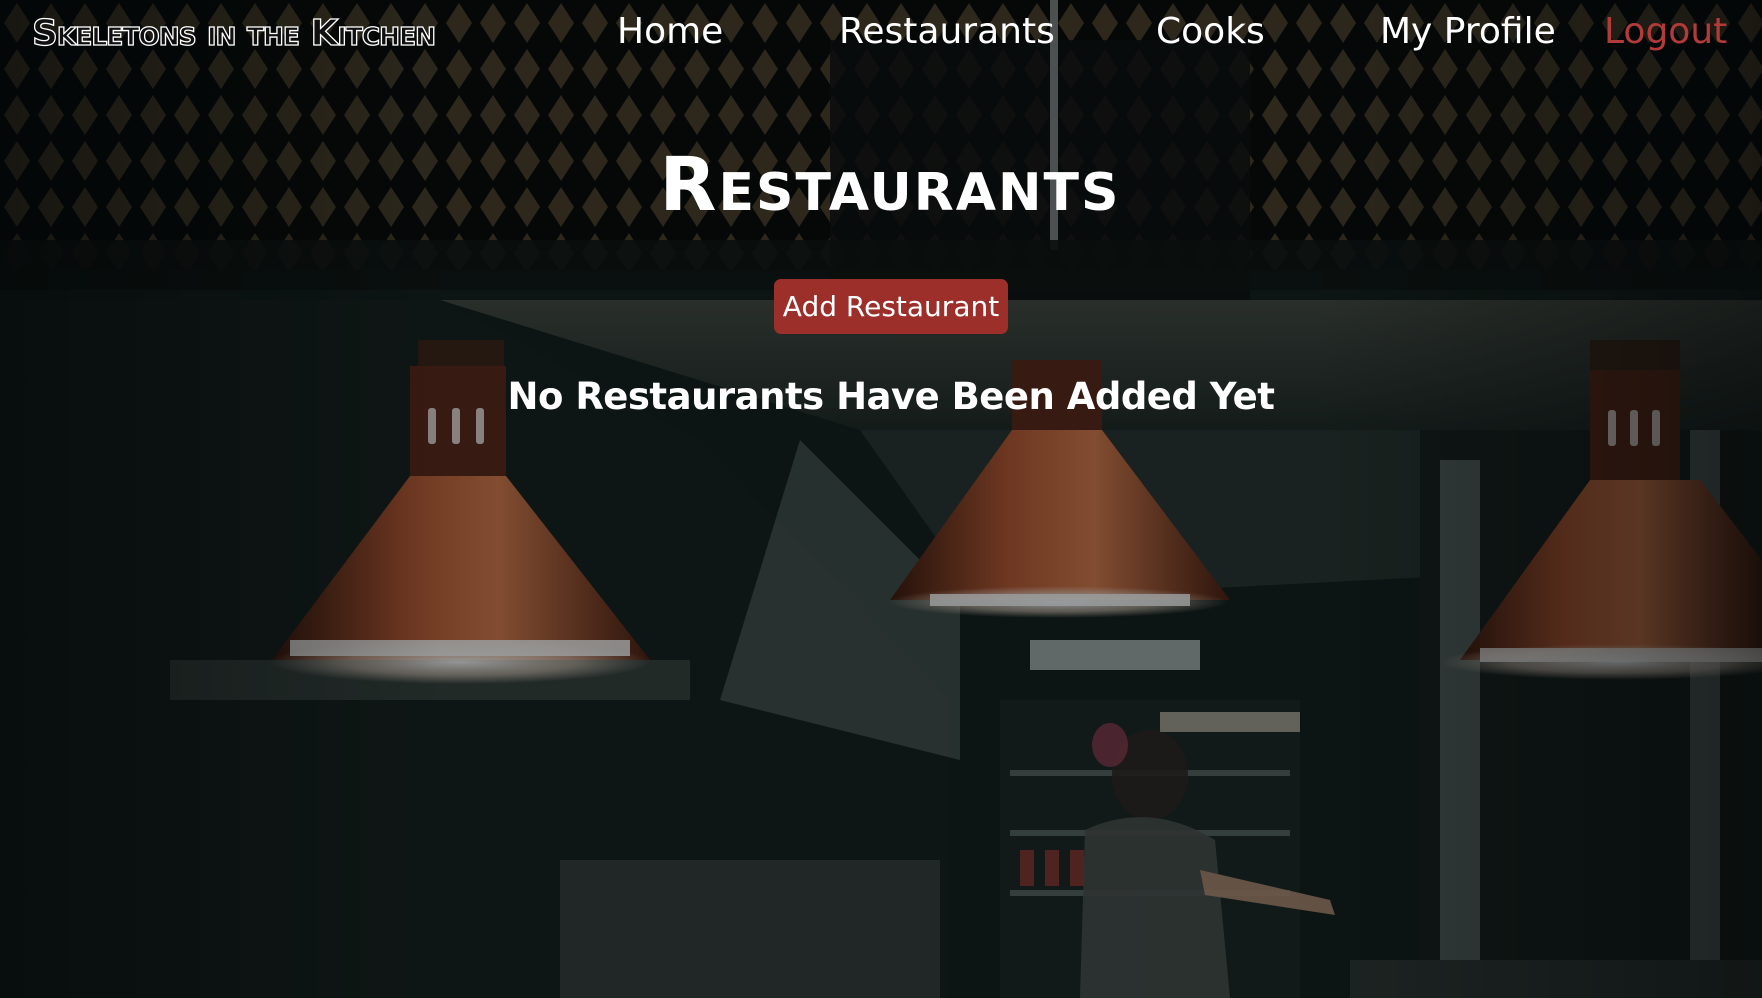 This screenshot has height=998, width=1762. Describe the element at coordinates (890, 185) in the screenshot. I see `page-title: Restaurants` at that location.